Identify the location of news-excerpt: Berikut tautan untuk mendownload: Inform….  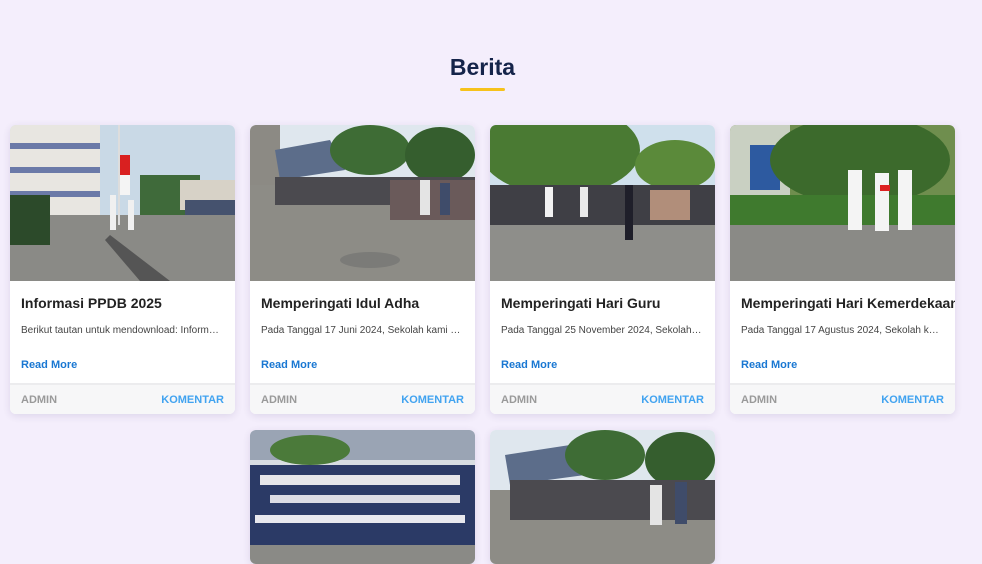
(122, 330).